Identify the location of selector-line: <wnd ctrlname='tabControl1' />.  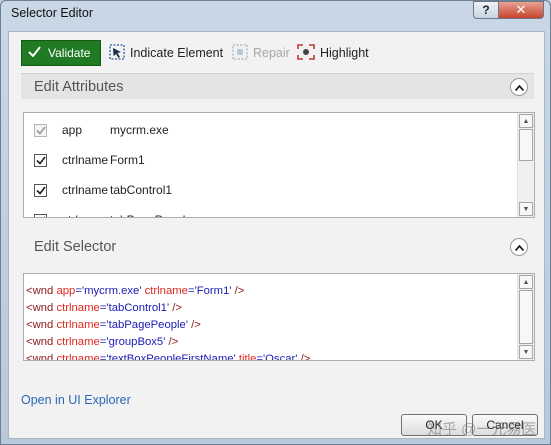
(104, 308).